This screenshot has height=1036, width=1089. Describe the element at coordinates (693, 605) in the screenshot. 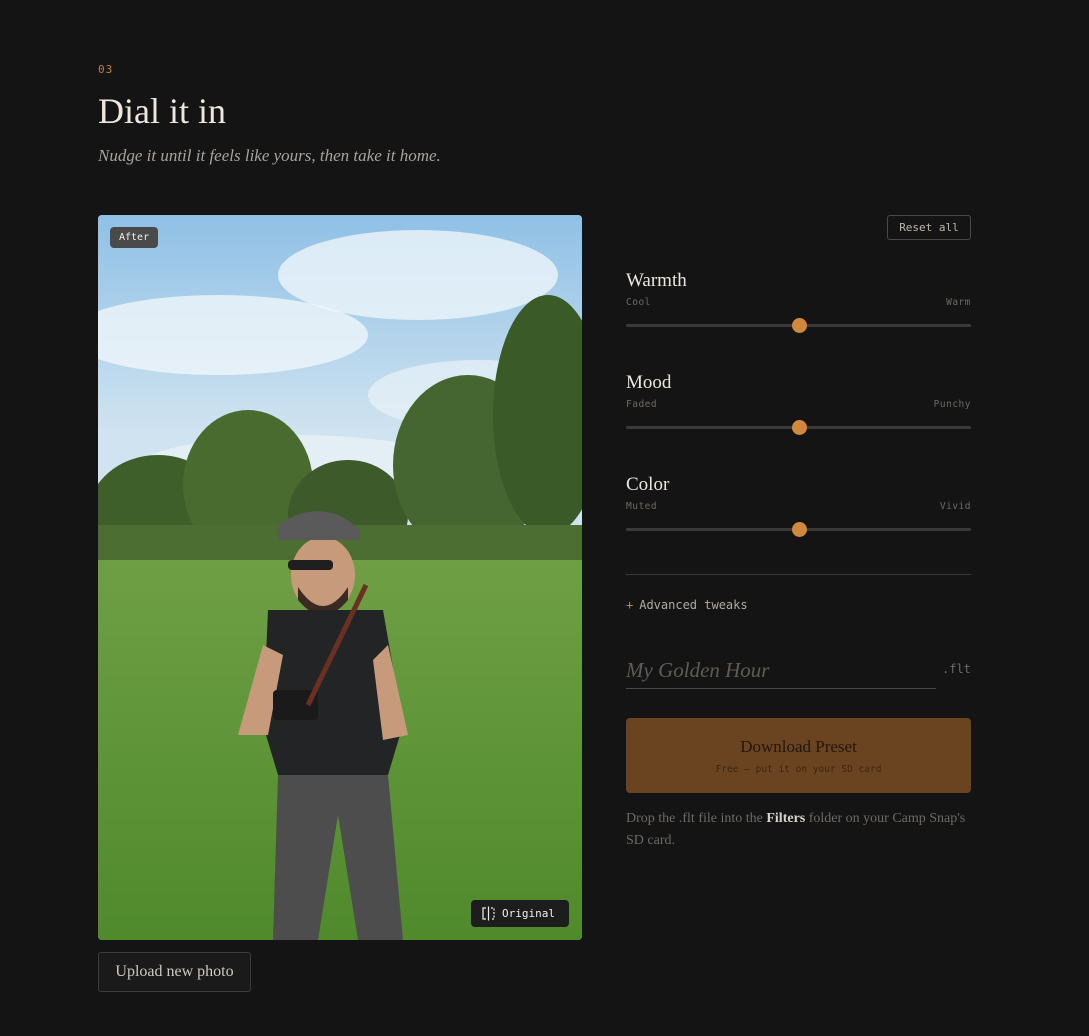

I see `advanced-label: Advanced tweaks` at that location.